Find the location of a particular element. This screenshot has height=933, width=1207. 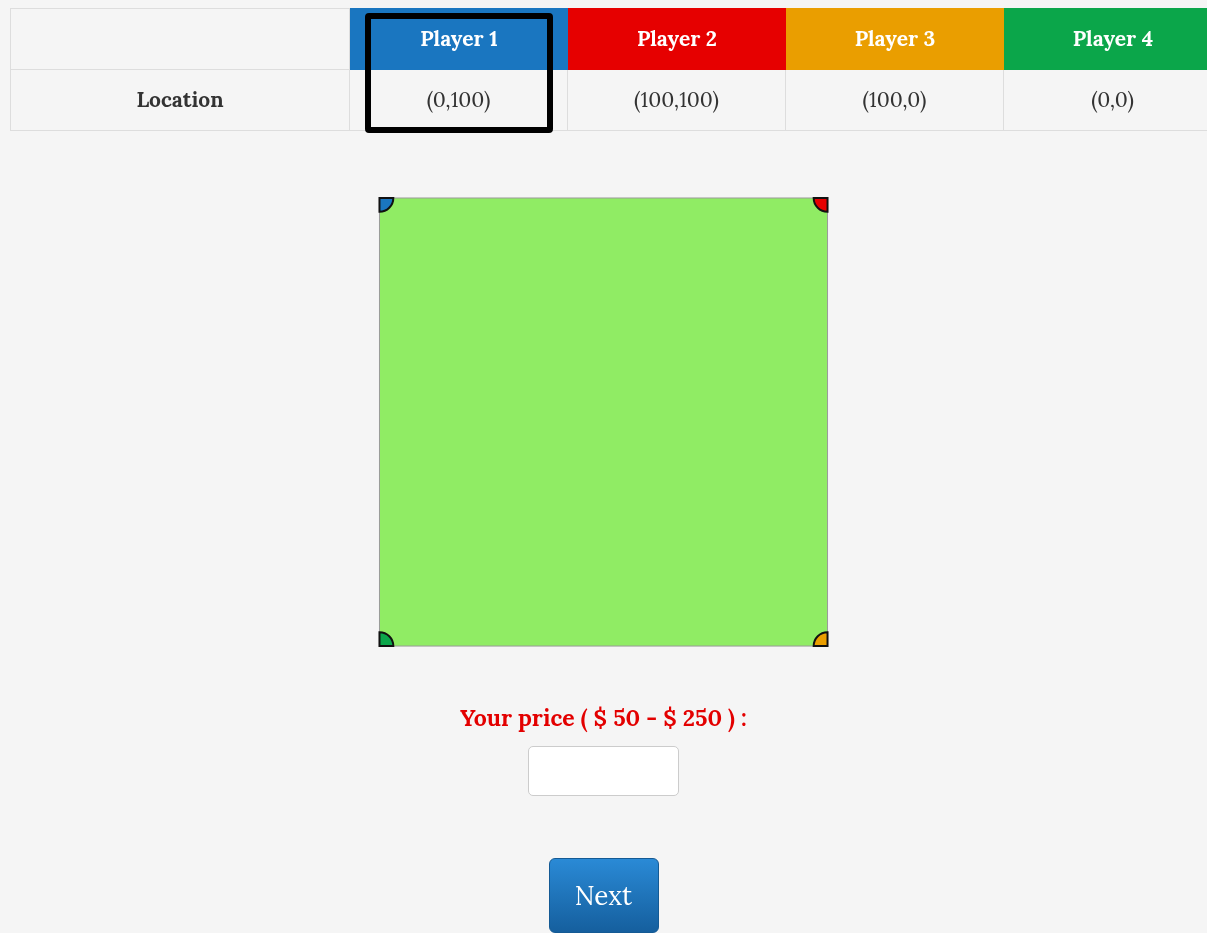

location-cell: (100,0) is located at coordinates (895, 100).